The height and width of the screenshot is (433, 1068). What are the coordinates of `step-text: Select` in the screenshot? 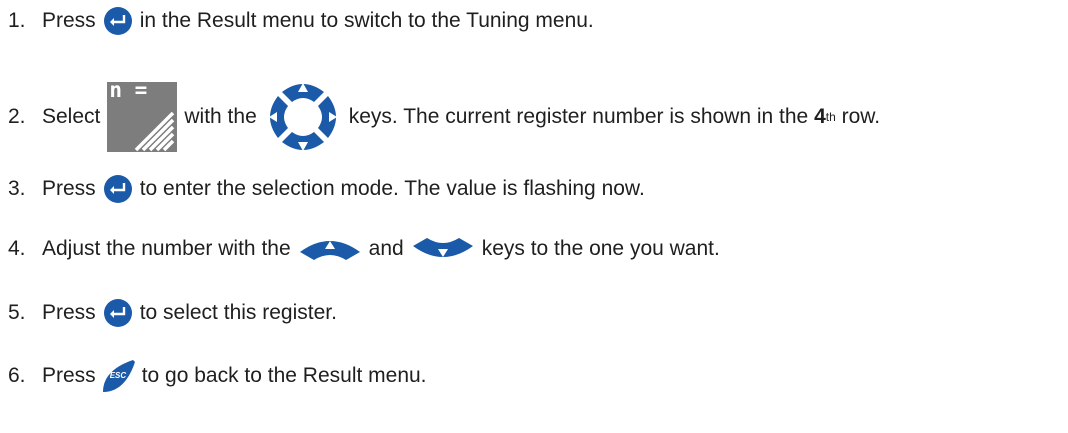 It's located at (71, 116).